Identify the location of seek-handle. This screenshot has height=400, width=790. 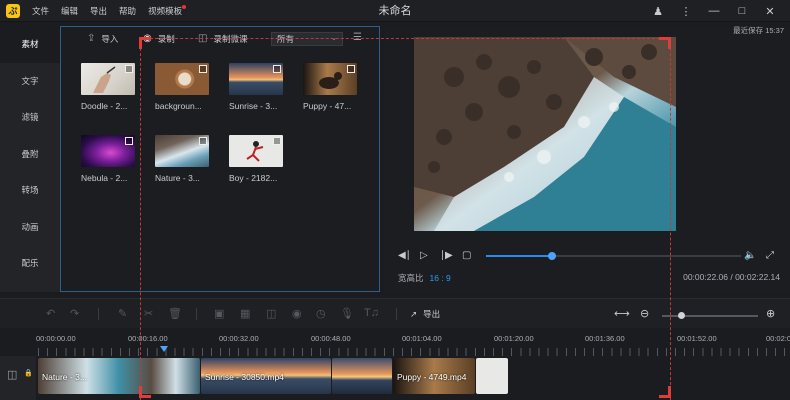
(552, 256).